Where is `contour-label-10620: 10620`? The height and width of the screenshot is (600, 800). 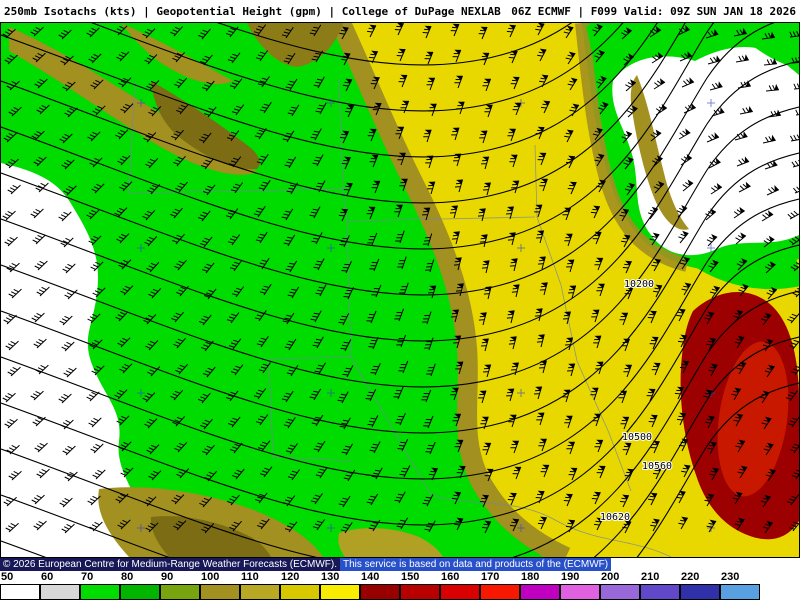
contour-label-10620: 10620 is located at coordinates (615, 517).